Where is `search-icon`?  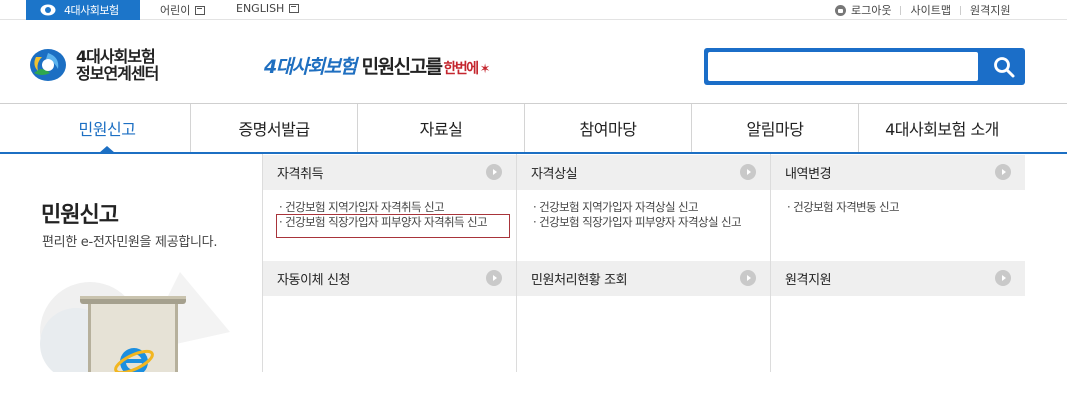 search-icon is located at coordinates (1003, 66).